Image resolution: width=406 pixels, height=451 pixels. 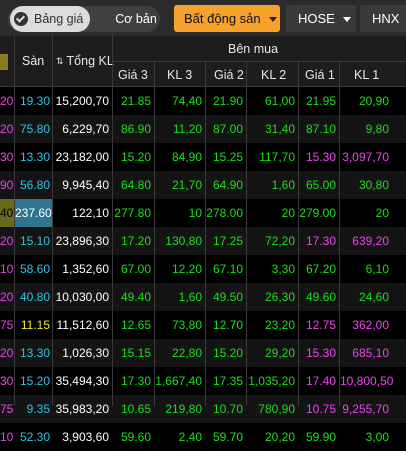 I want to click on bid-vol-3-cell: 1,667,40, so click(x=178, y=381).